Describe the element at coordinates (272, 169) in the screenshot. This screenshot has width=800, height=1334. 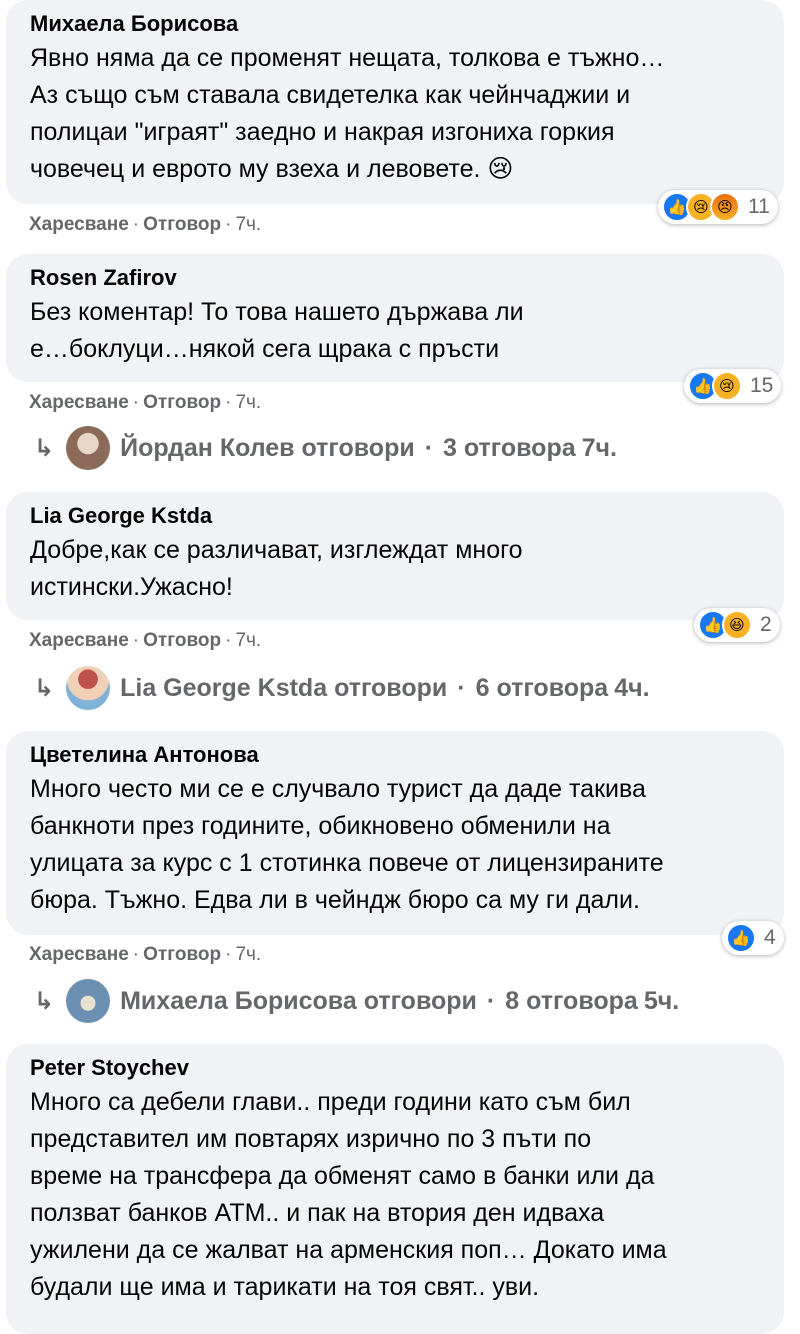
I see `comment-line: човечец и еврото му взеха и левовете. 😢` at that location.